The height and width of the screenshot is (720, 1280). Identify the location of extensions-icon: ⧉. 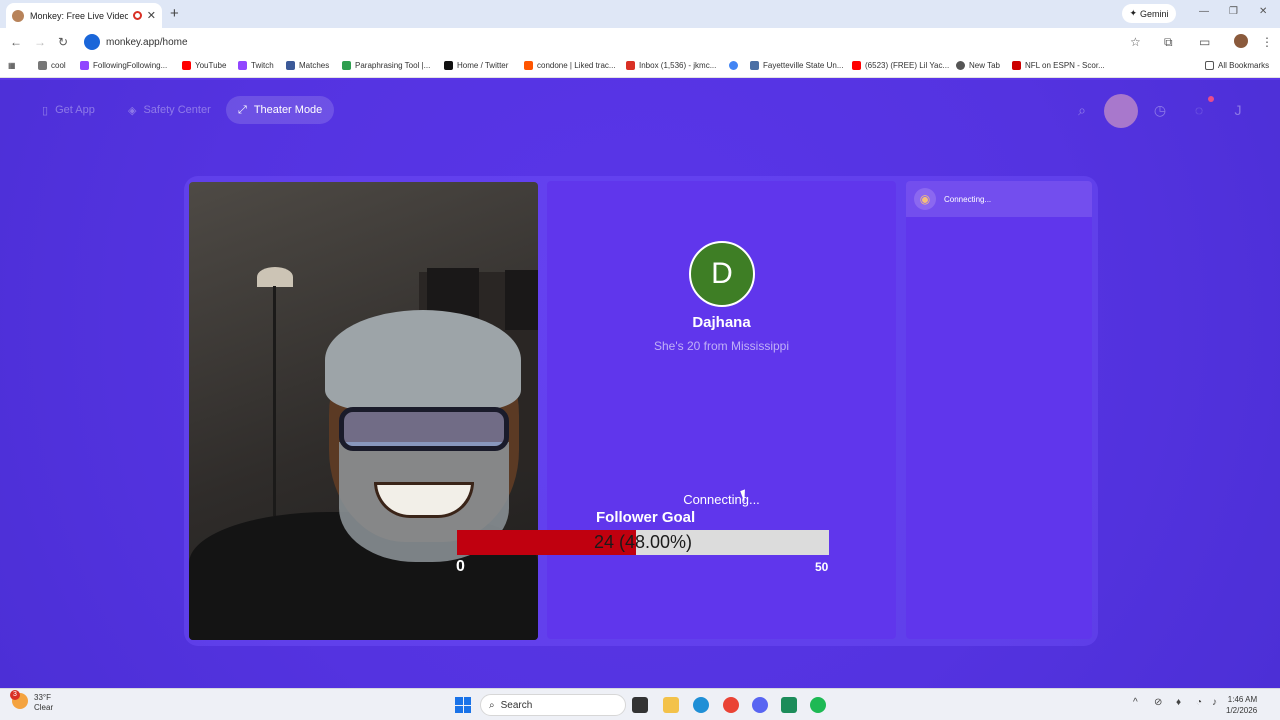
(1168, 42).